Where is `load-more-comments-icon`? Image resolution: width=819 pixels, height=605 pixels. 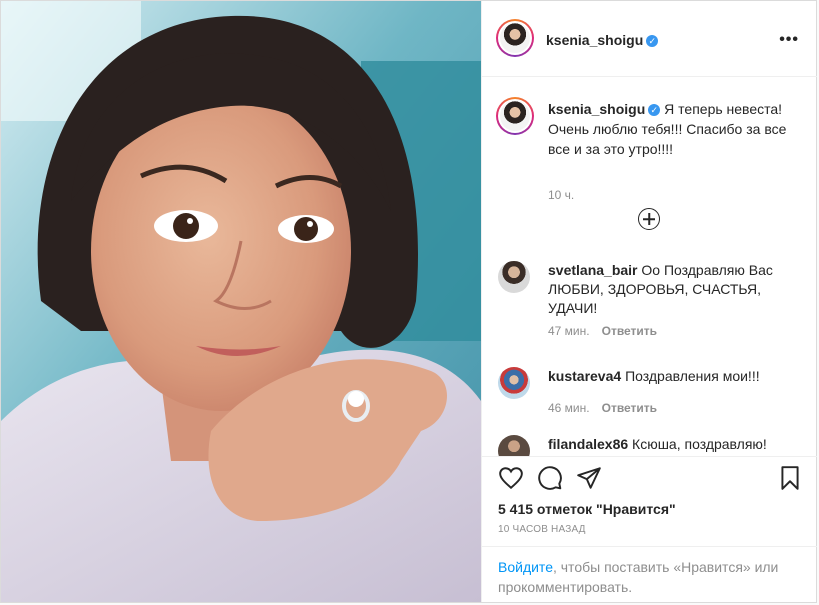 load-more-comments-icon is located at coordinates (649, 219).